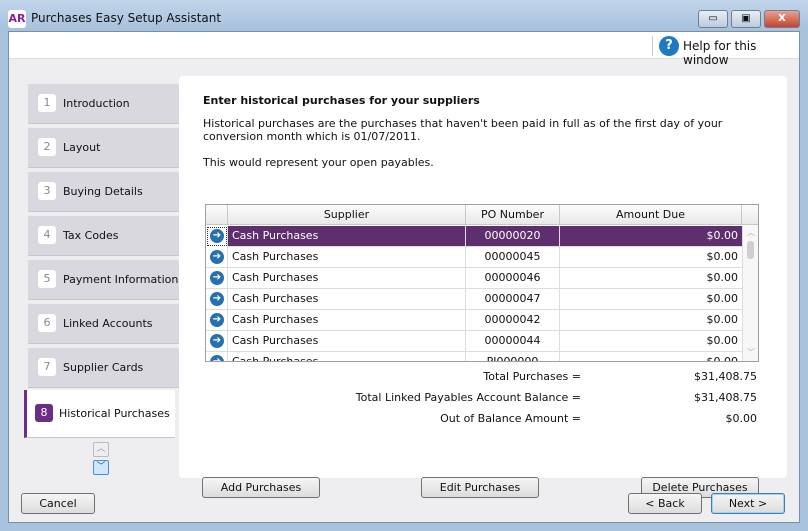 The image size is (808, 531). I want to click on header-po-number: PO Number, so click(513, 215).